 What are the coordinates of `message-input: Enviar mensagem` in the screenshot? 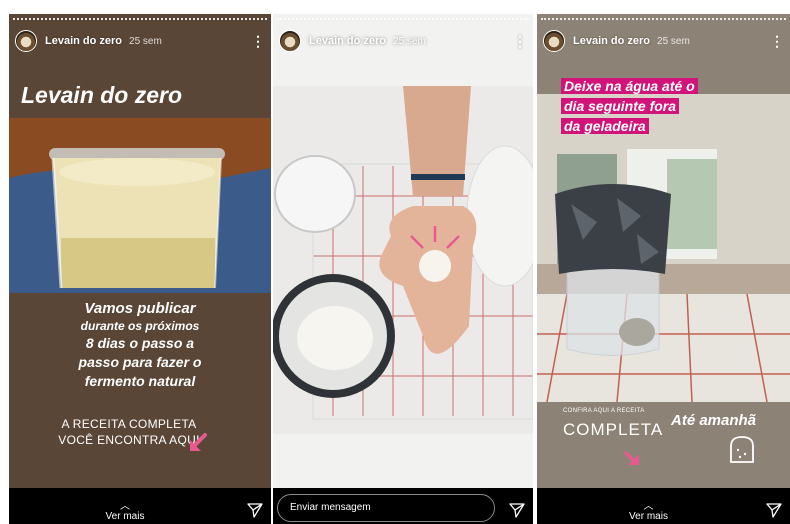 It's located at (386, 508).